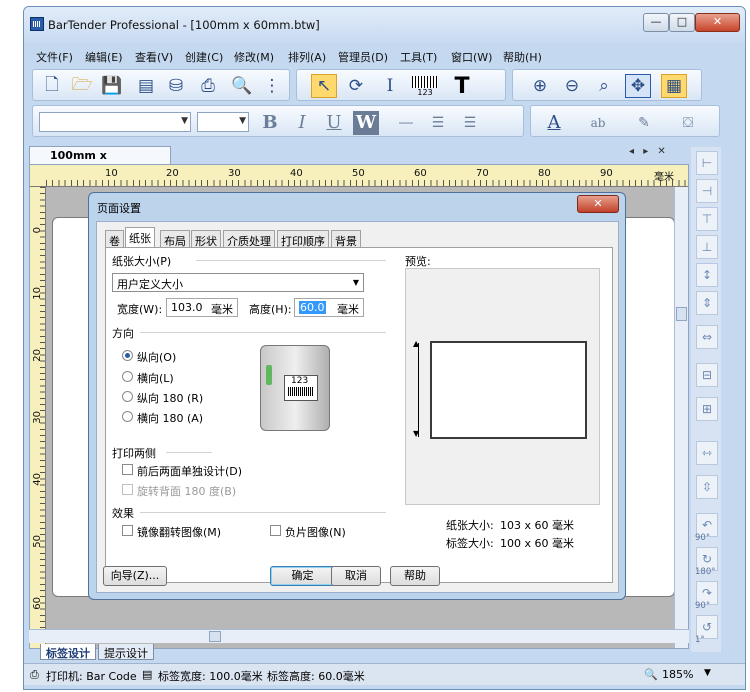  I want to click on text-tool-icon: T, so click(462, 86).